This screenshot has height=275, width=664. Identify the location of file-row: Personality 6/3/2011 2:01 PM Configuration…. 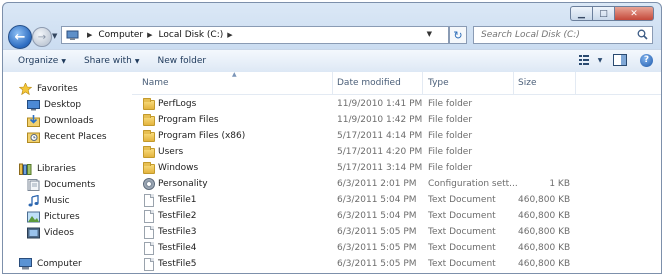
(396, 185).